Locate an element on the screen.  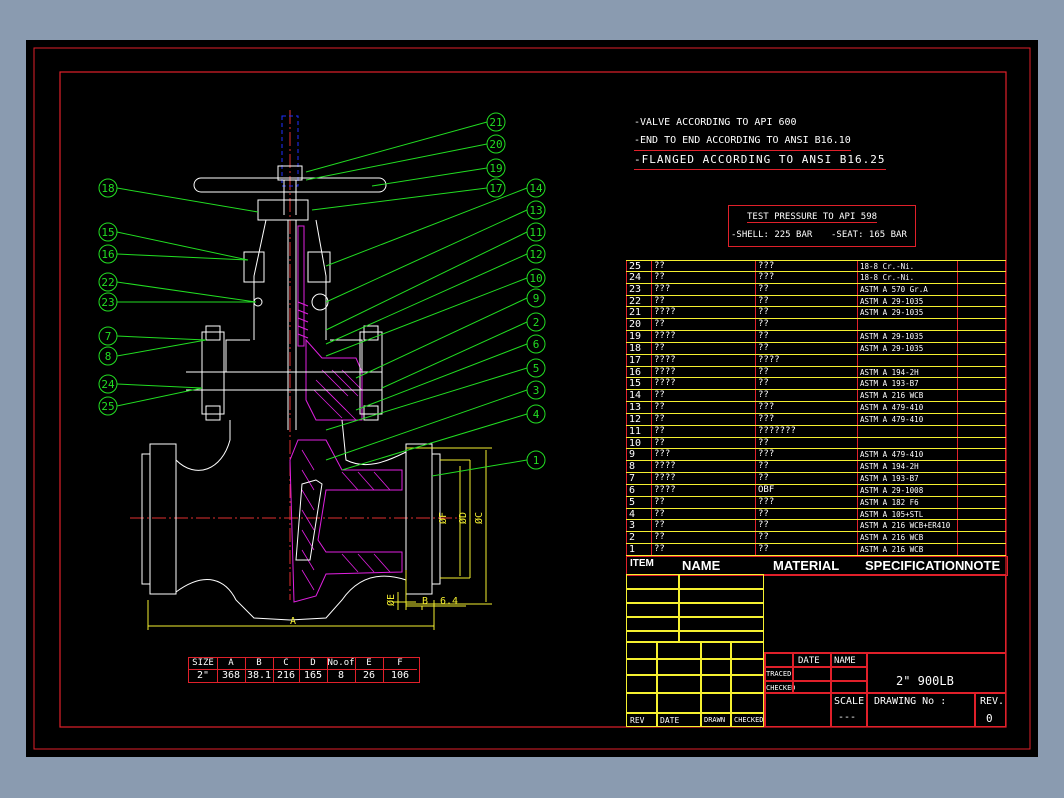
size-header: B is located at coordinates (259, 664).